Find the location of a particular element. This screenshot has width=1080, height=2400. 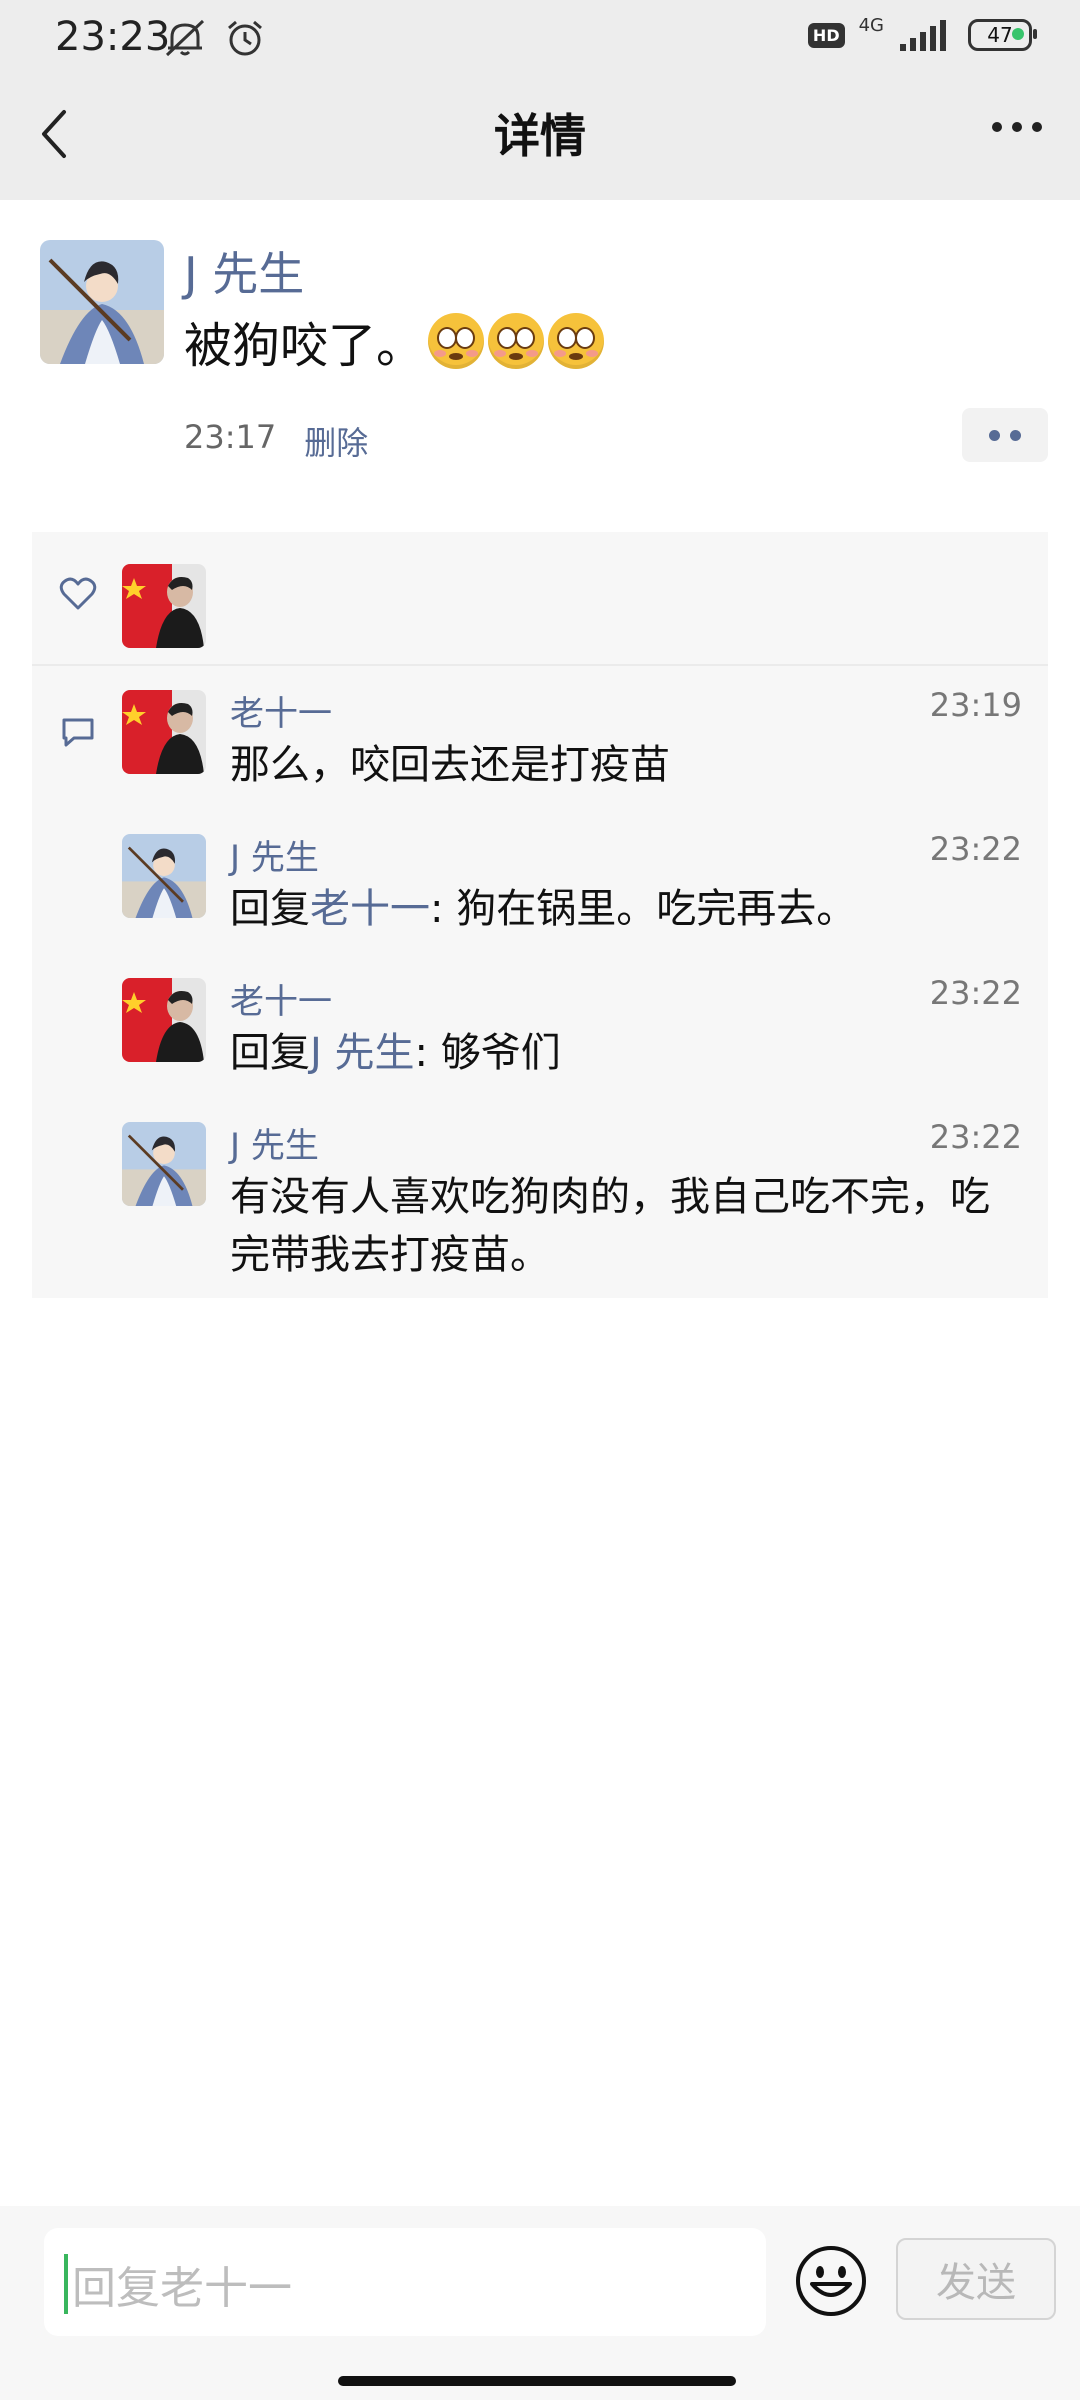

comment-text: 那么，咬回去还是打疫苗 is located at coordinates (625, 765).